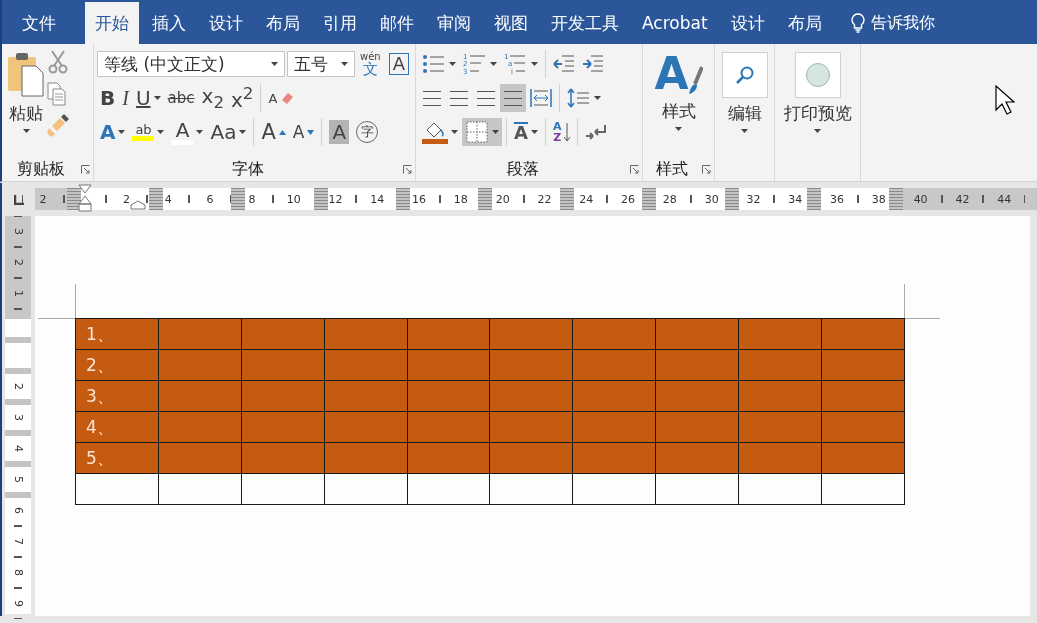  I want to click on tell-me-field: 告诉我你, so click(892, 23).